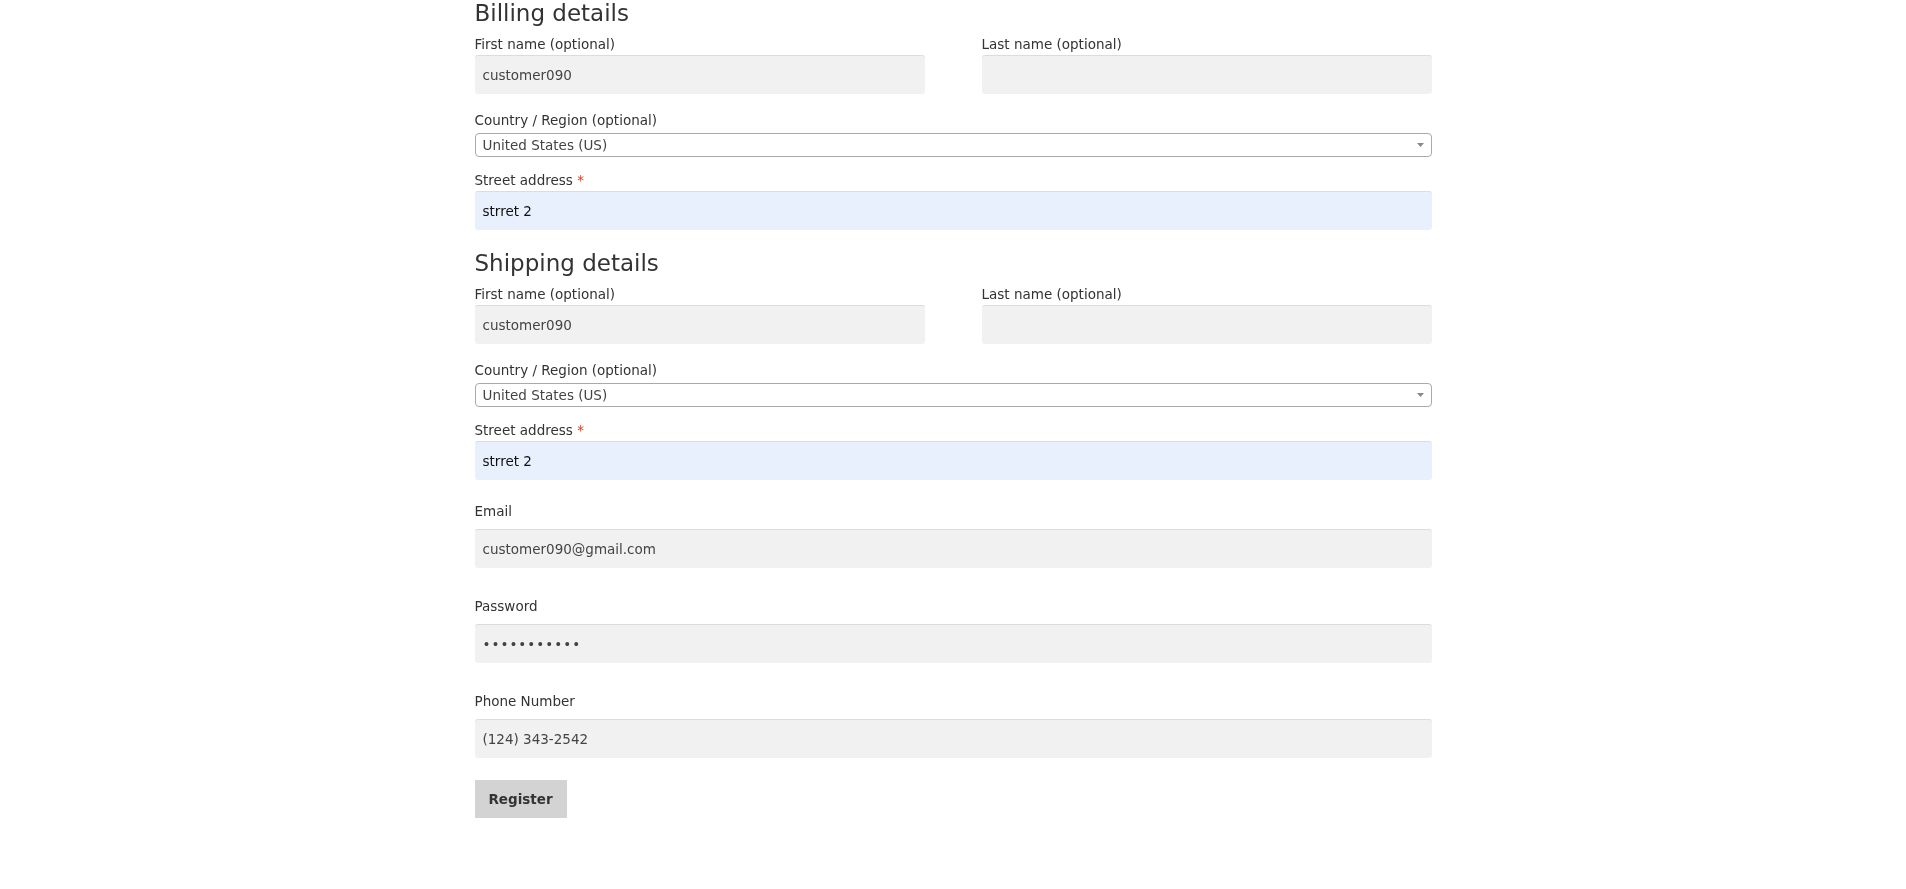 The image size is (1906, 889). Describe the element at coordinates (953, 738) in the screenshot. I see `input-field: (124) 343-2542` at that location.